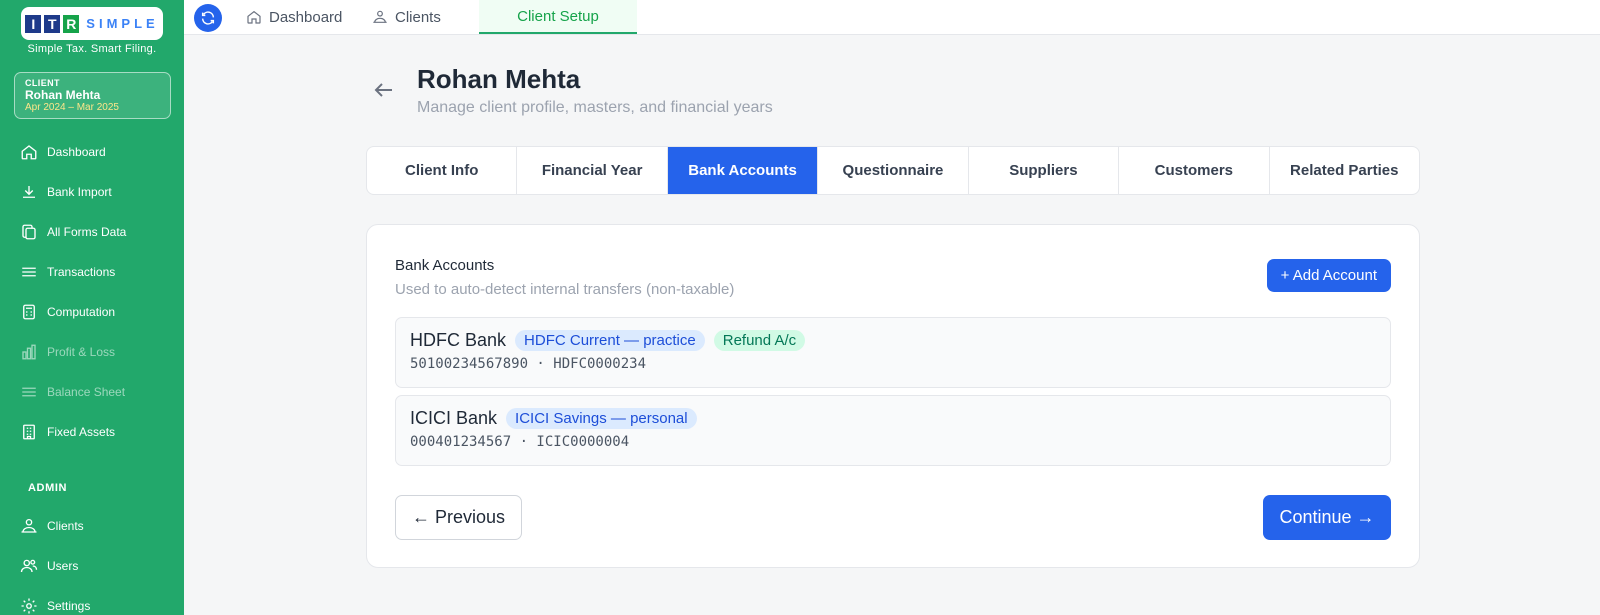  Describe the element at coordinates (122, 23) in the screenshot. I see `logo-word: SIMPLE` at that location.